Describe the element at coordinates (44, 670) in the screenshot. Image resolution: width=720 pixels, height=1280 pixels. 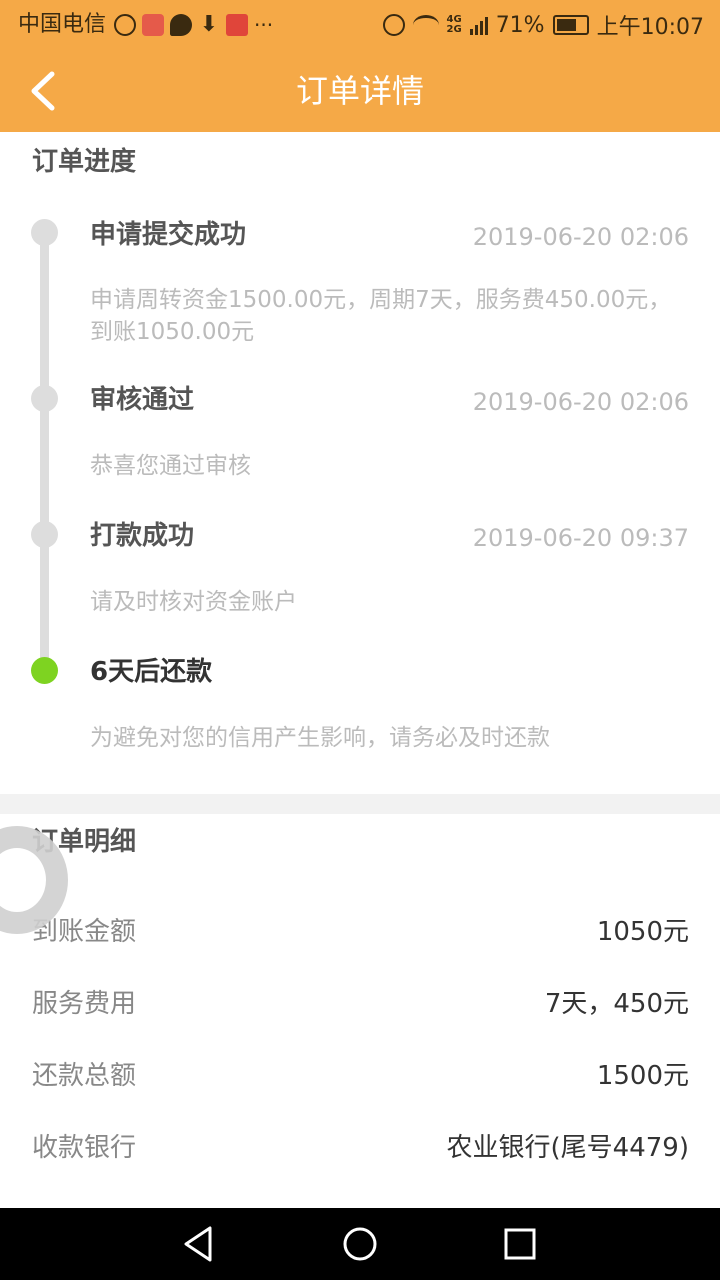
I see `timeline-dot-active` at that location.